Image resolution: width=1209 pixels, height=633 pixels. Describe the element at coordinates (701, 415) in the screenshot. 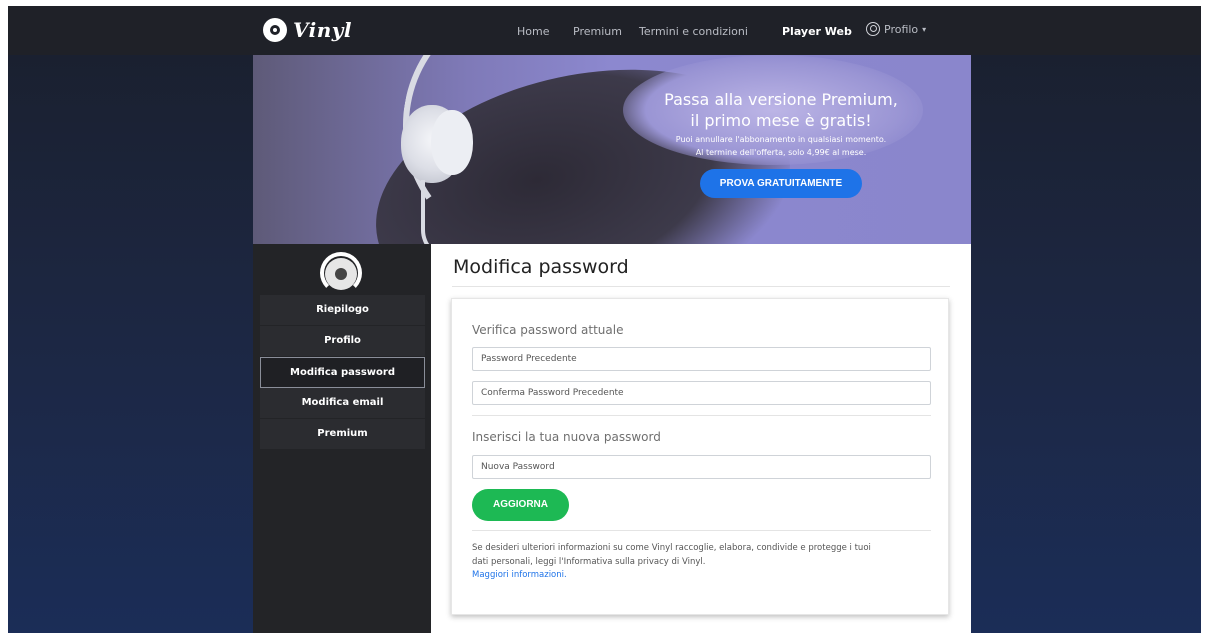

I see `section-divider` at that location.